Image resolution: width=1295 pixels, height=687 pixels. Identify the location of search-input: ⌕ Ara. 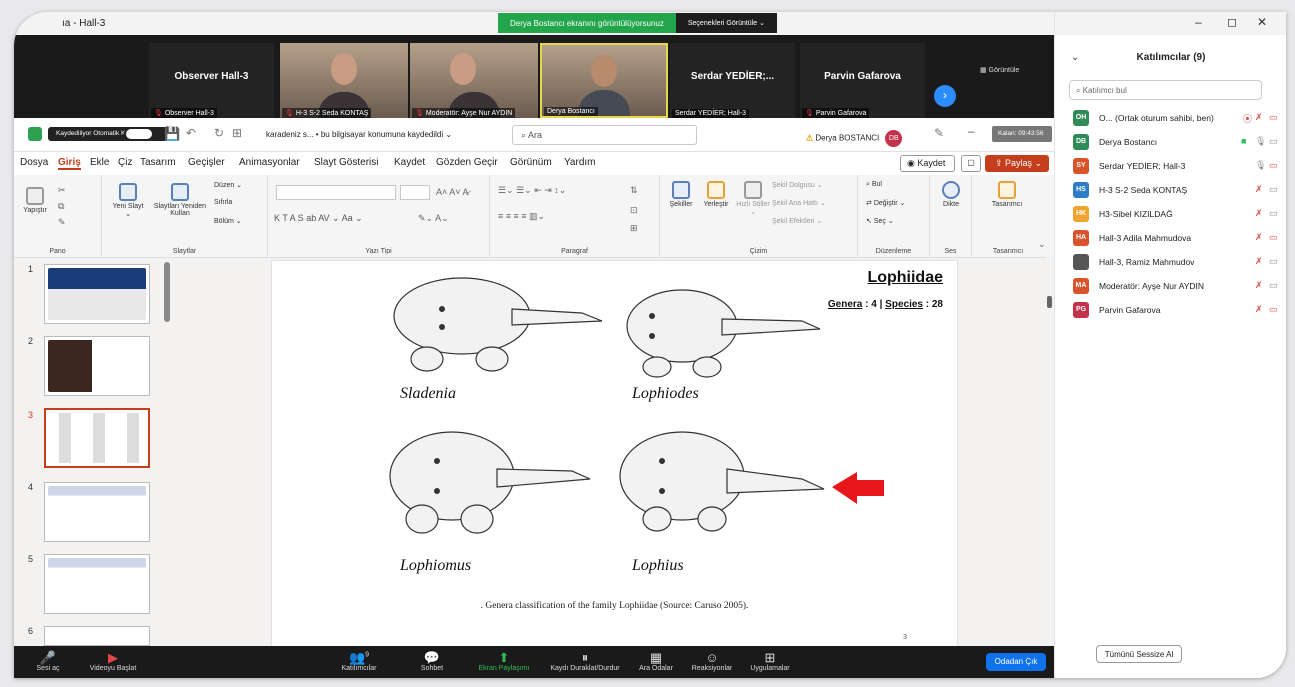
(604, 135).